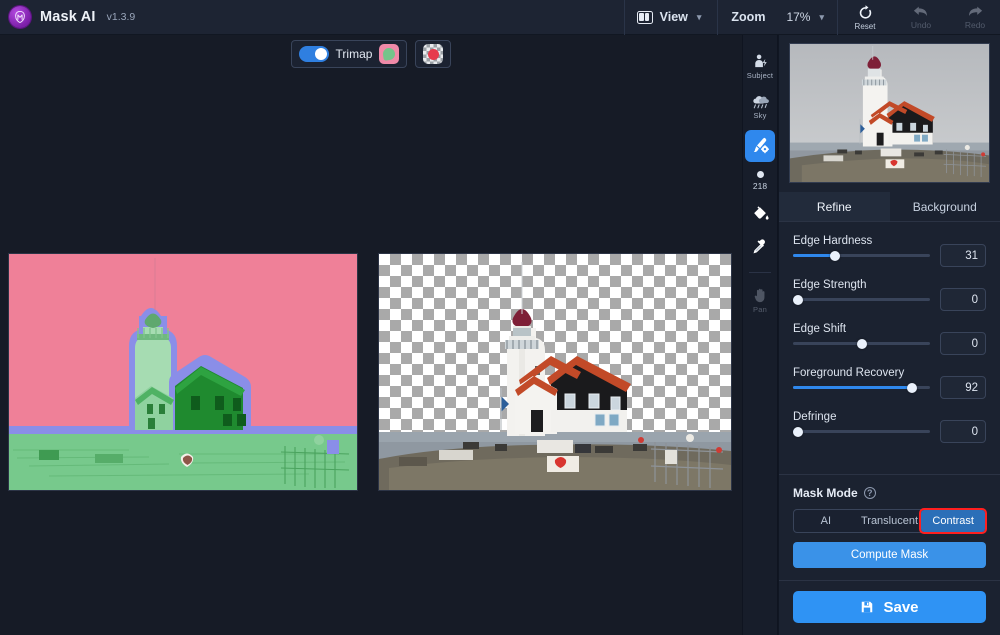 Image resolution: width=1000 pixels, height=635 pixels. What do you see at coordinates (183, 372) in the screenshot?
I see `trimap-overlay-lighthouse` at bounding box center [183, 372].